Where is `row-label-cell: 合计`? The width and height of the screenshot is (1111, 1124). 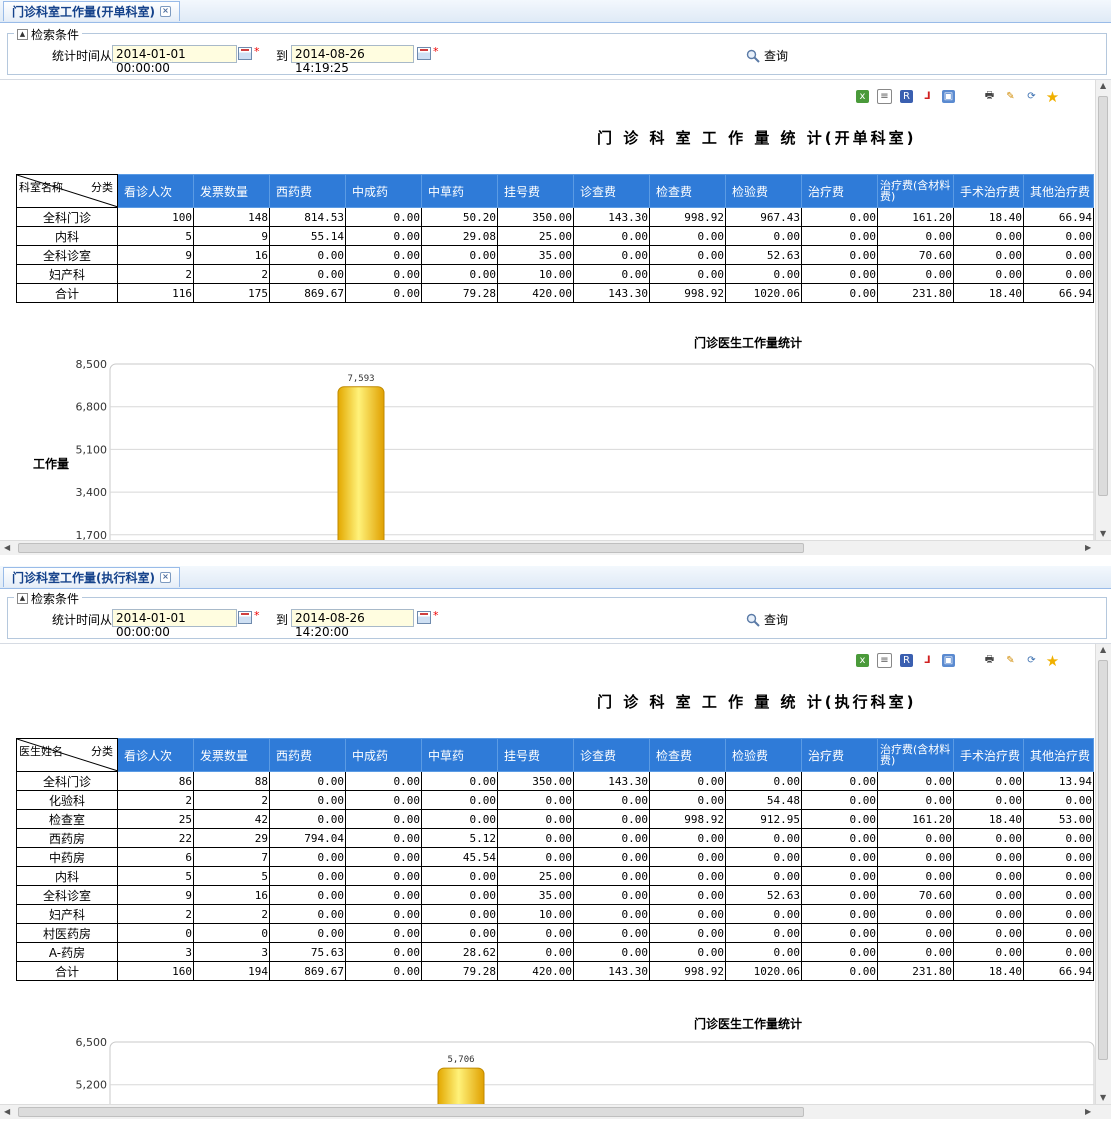
row-label-cell: 合计 is located at coordinates (67, 971).